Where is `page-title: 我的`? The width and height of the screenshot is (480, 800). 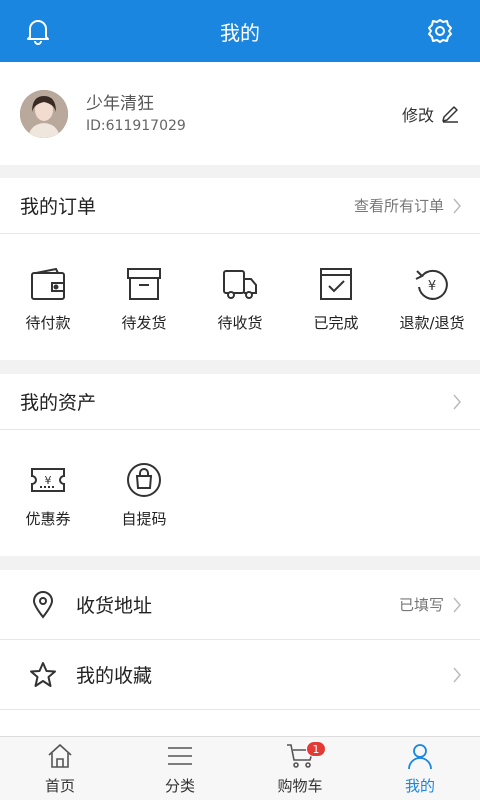
page-title: 我的 is located at coordinates (240, 32).